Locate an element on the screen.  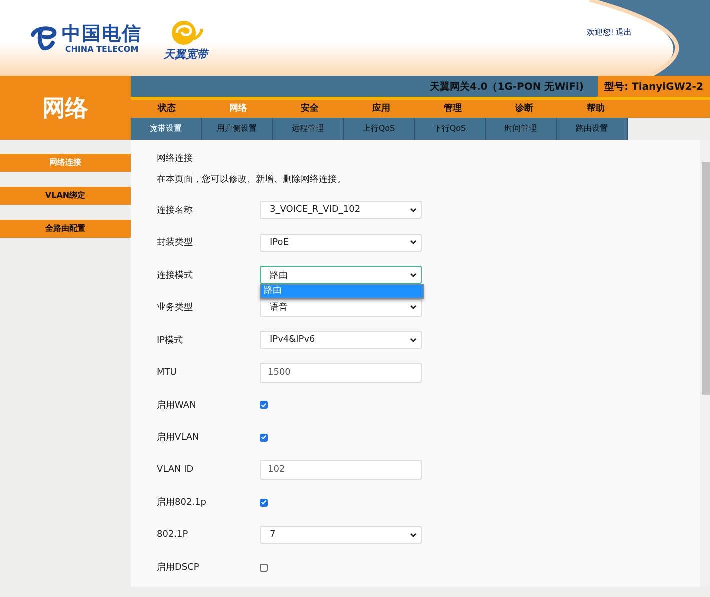
field-label: 封装类型 is located at coordinates (175, 243).